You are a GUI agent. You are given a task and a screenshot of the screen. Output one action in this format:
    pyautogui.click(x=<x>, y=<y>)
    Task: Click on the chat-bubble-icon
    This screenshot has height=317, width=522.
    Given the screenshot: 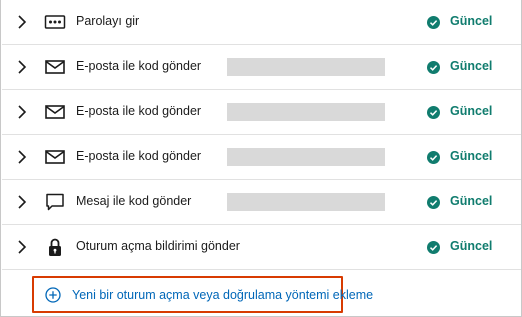 What is the action you would take?
    pyautogui.click(x=55, y=202)
    